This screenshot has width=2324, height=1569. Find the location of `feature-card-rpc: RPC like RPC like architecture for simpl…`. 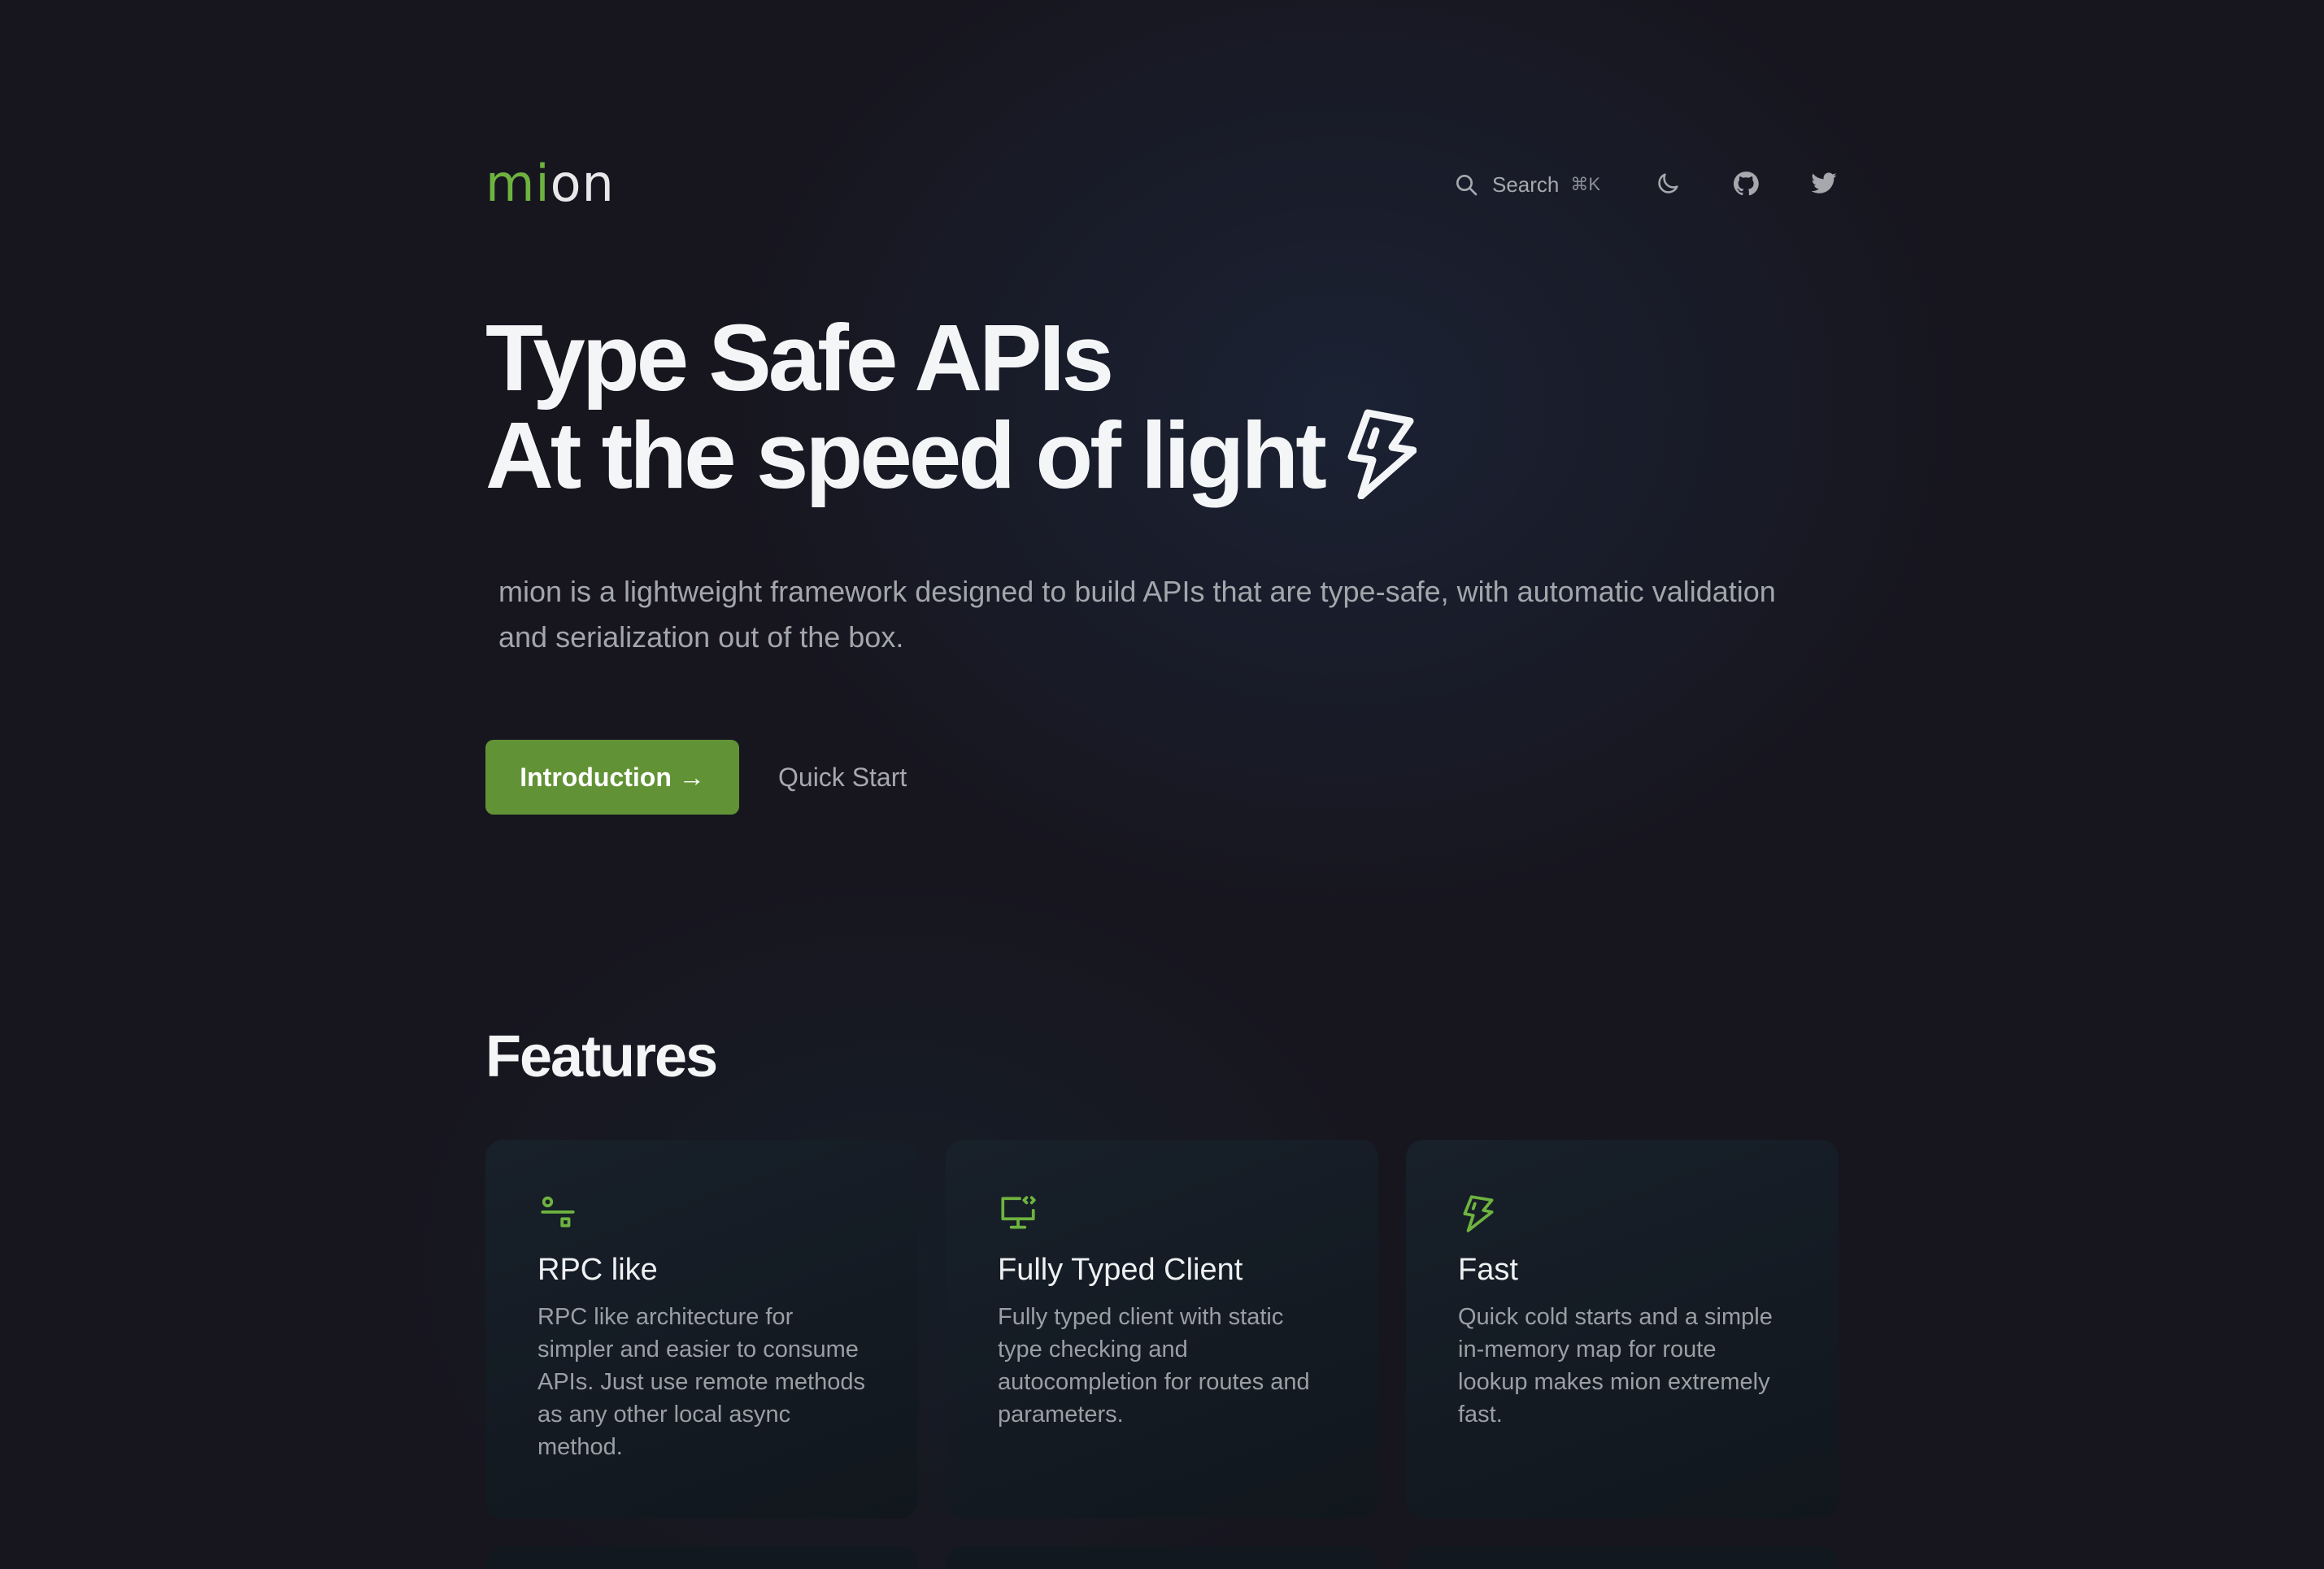

feature-card-rpc: RPC like RPC like architecture for simpl… is located at coordinates (701, 1329).